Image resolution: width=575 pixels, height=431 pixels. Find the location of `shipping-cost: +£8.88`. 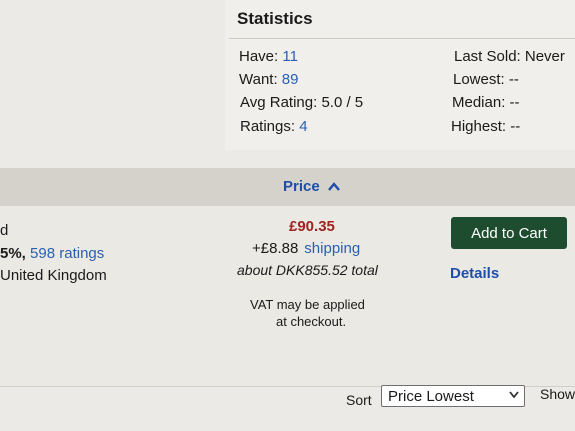

shipping-cost: +£8.88 is located at coordinates (275, 248).